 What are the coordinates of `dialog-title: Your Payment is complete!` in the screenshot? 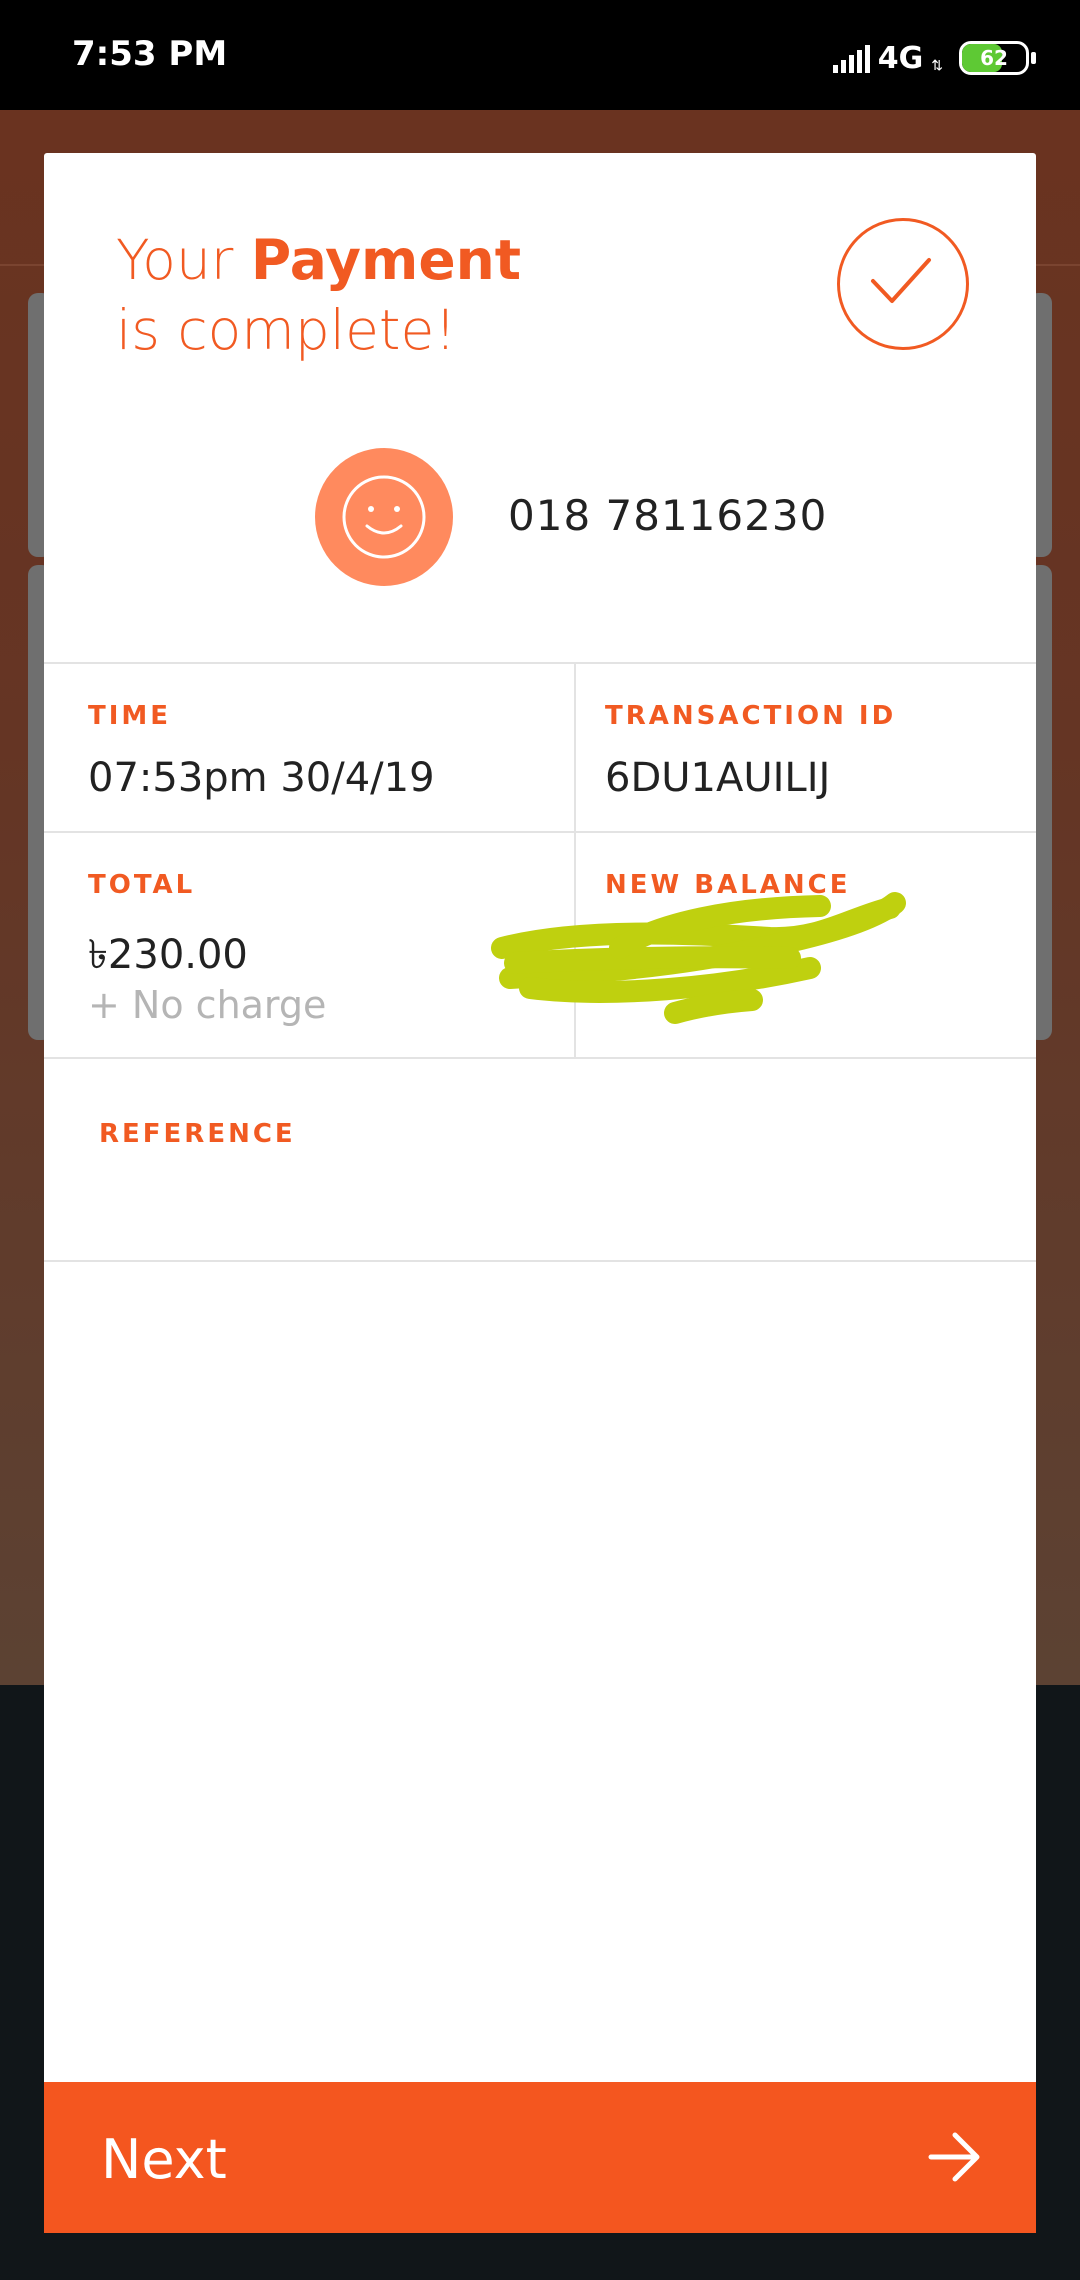 It's located at (318, 295).